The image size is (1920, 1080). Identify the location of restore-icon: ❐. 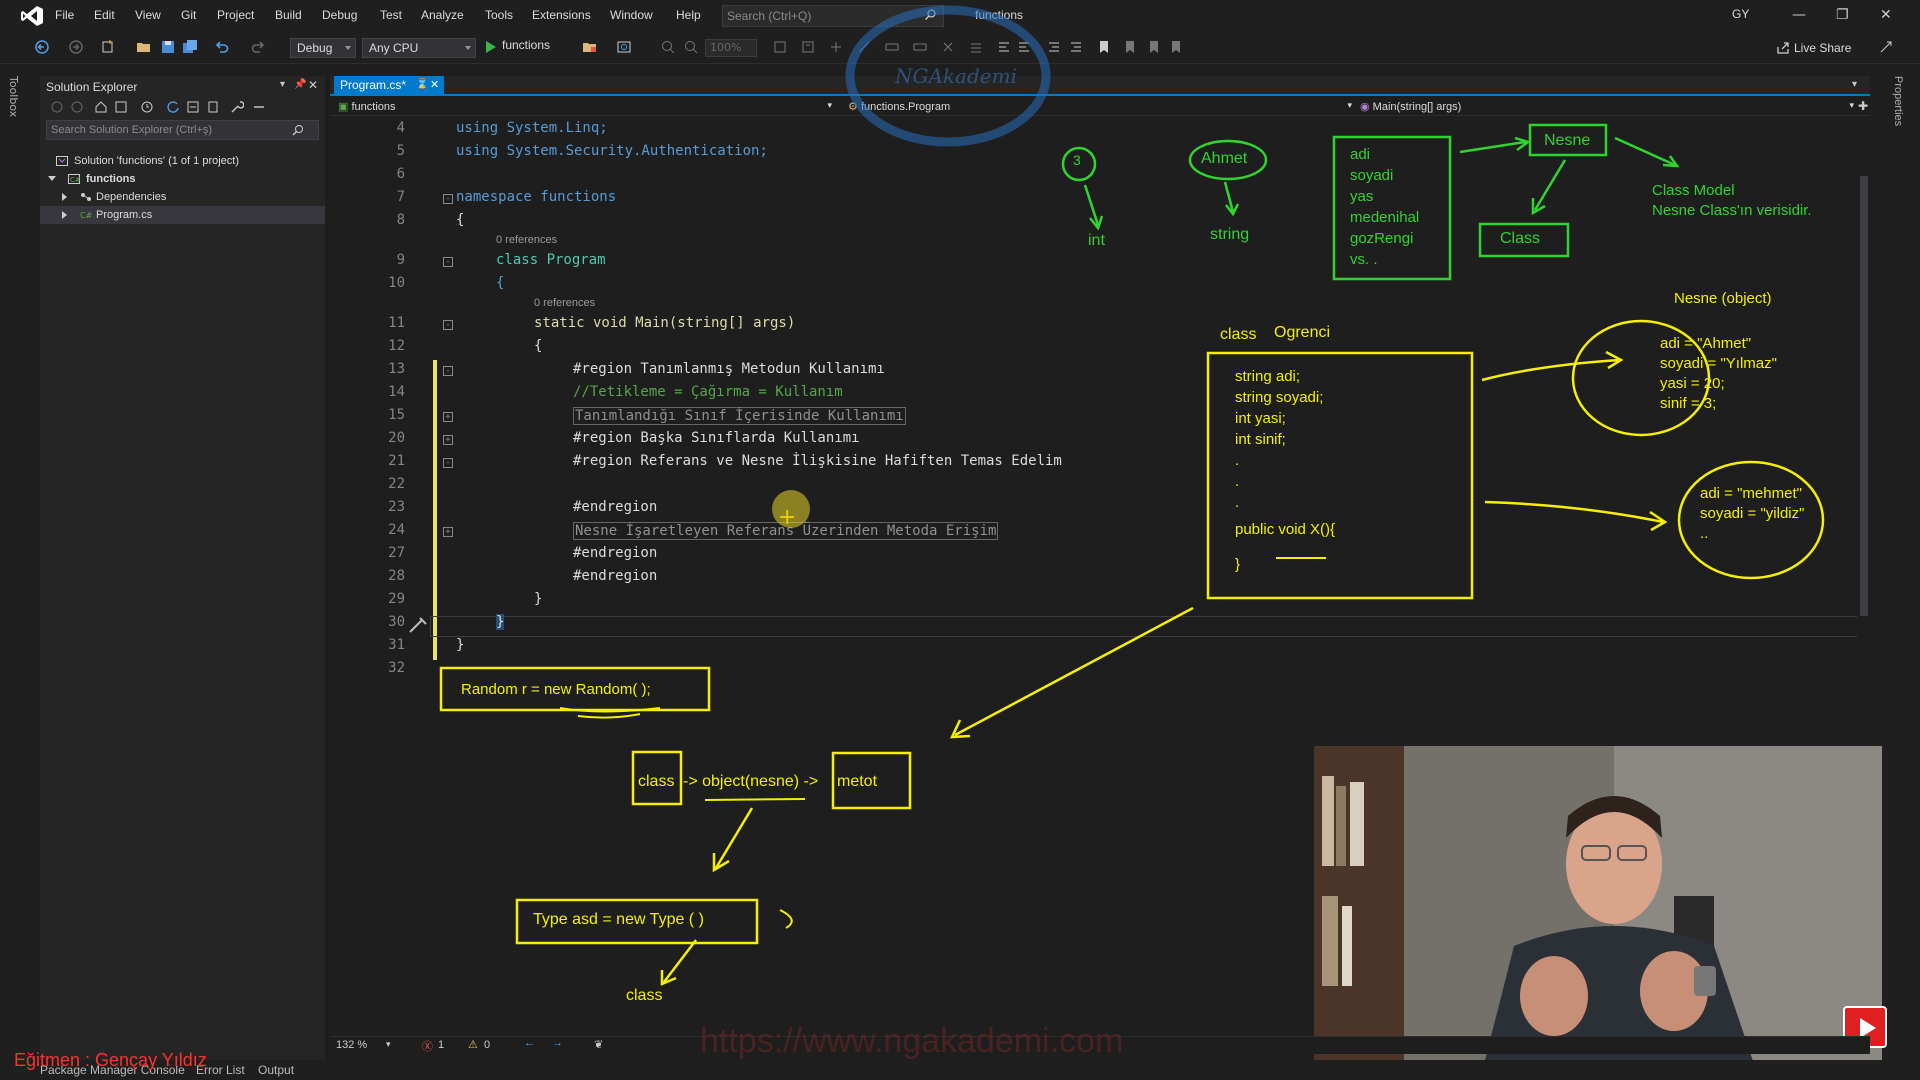
(1842, 15).